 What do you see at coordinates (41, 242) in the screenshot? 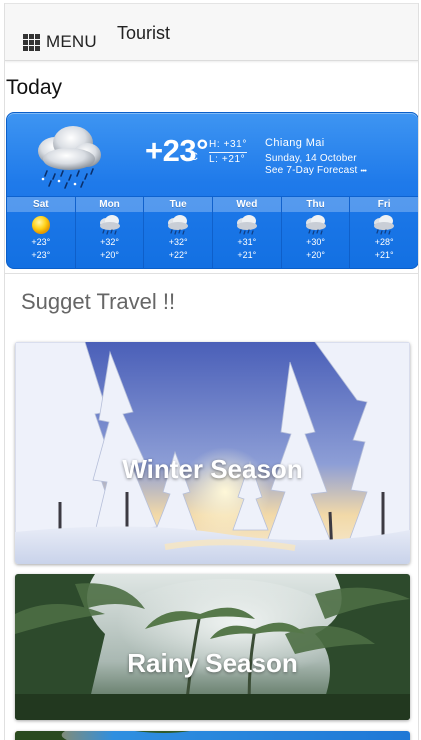
I see `day-high: +23°` at bounding box center [41, 242].